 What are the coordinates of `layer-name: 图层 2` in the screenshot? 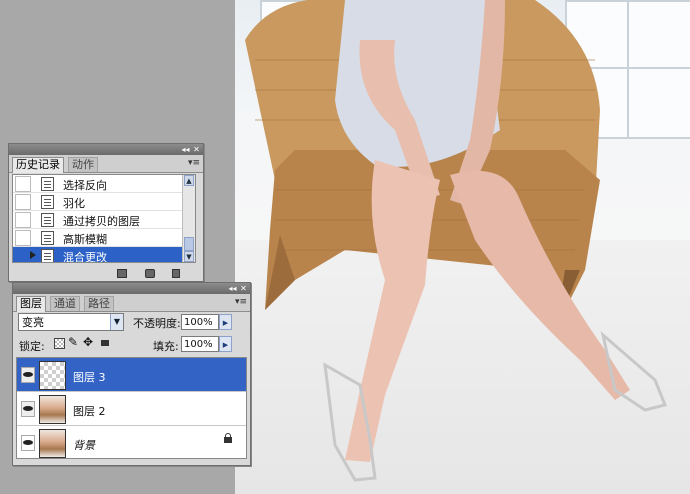 It's located at (89, 411).